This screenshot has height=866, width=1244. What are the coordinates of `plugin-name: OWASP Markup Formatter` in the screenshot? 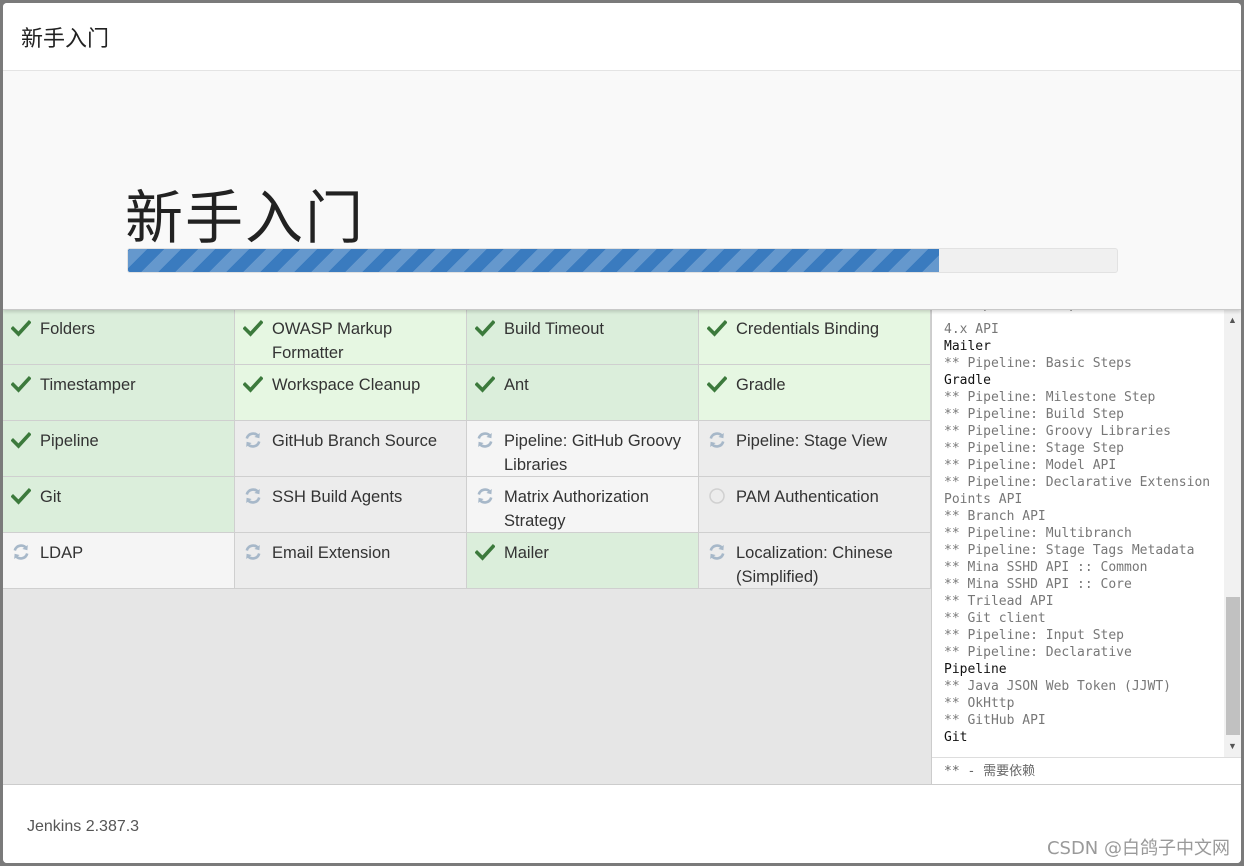 It's located at (332, 341).